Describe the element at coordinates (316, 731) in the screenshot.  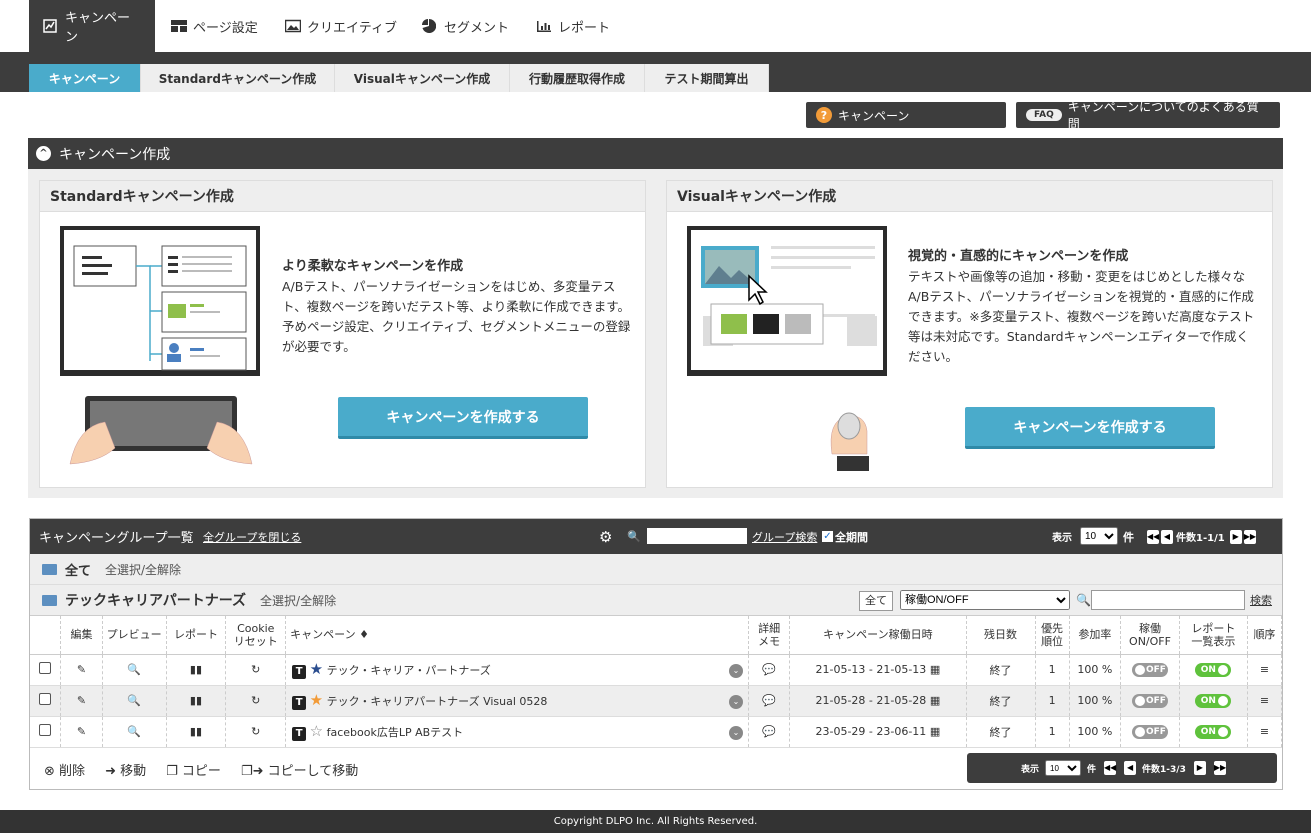
I see `star-icon: ☆` at that location.